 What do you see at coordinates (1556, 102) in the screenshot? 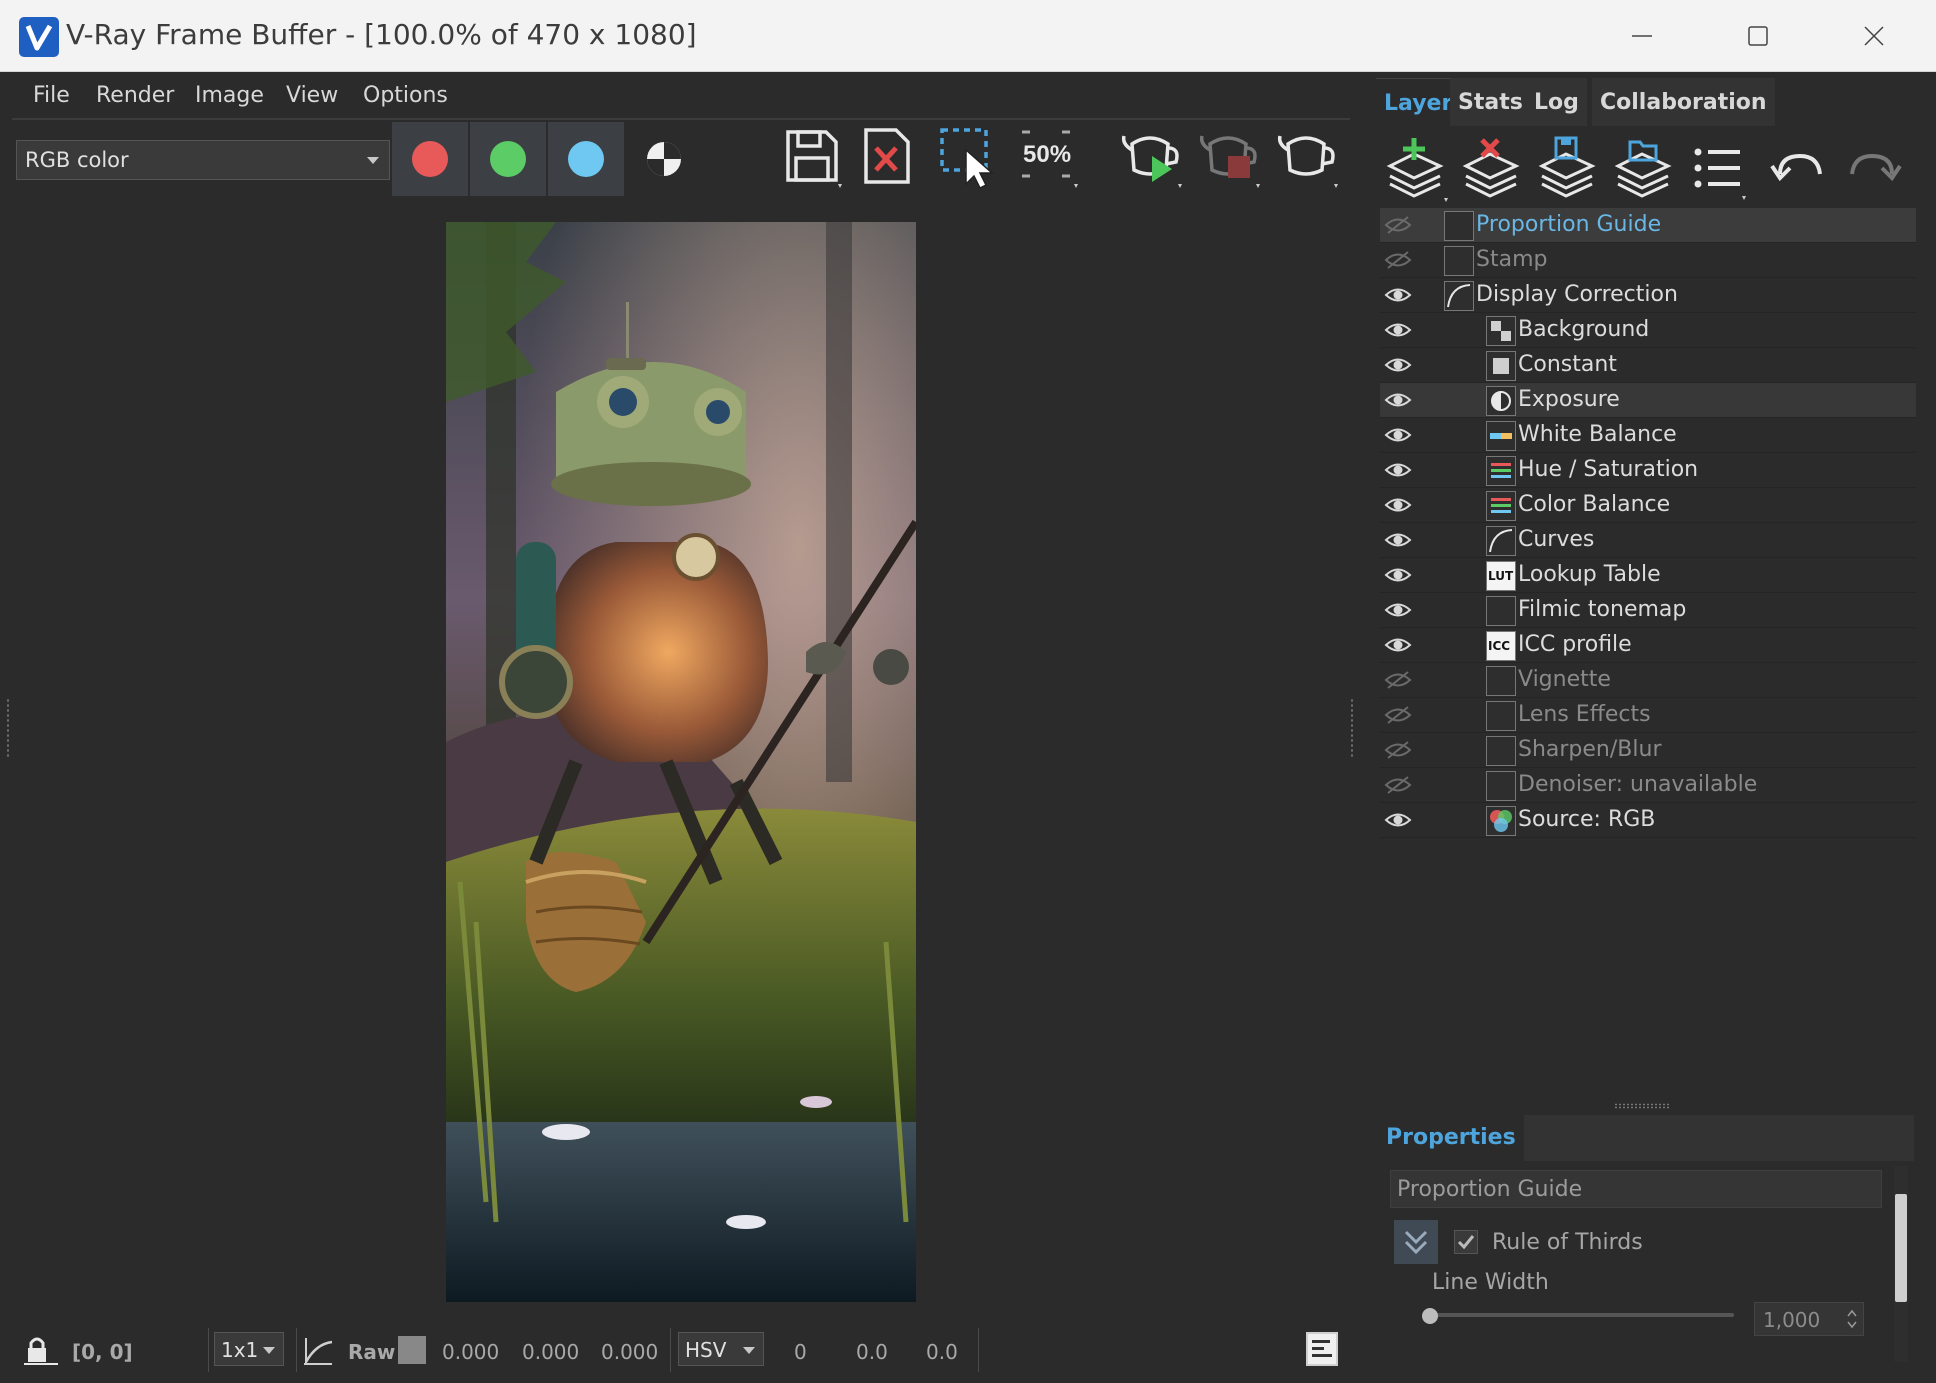
I see `tab-log: Log` at bounding box center [1556, 102].